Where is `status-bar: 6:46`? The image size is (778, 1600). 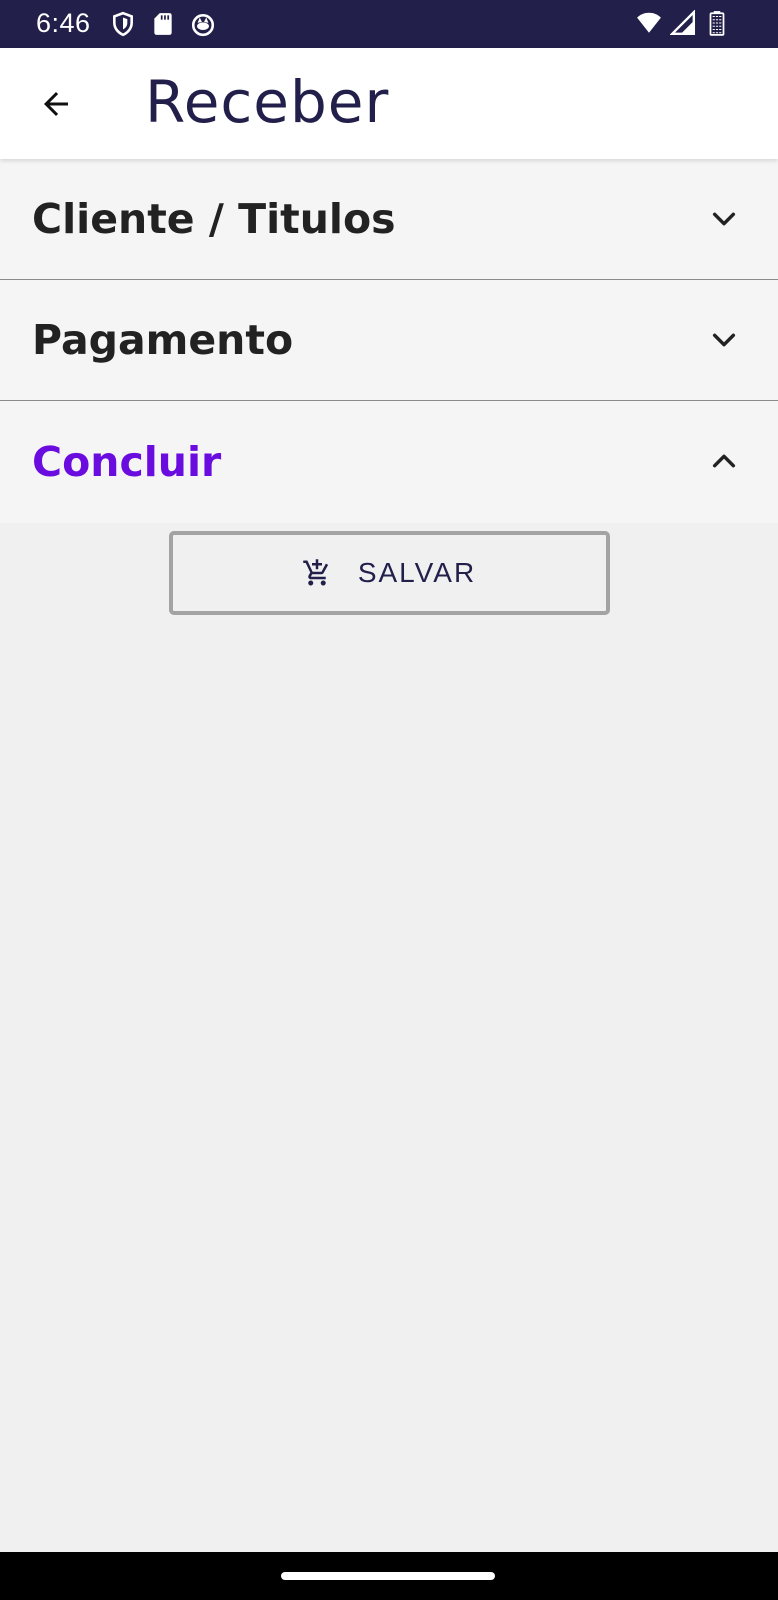
status-bar: 6:46 is located at coordinates (389, 24).